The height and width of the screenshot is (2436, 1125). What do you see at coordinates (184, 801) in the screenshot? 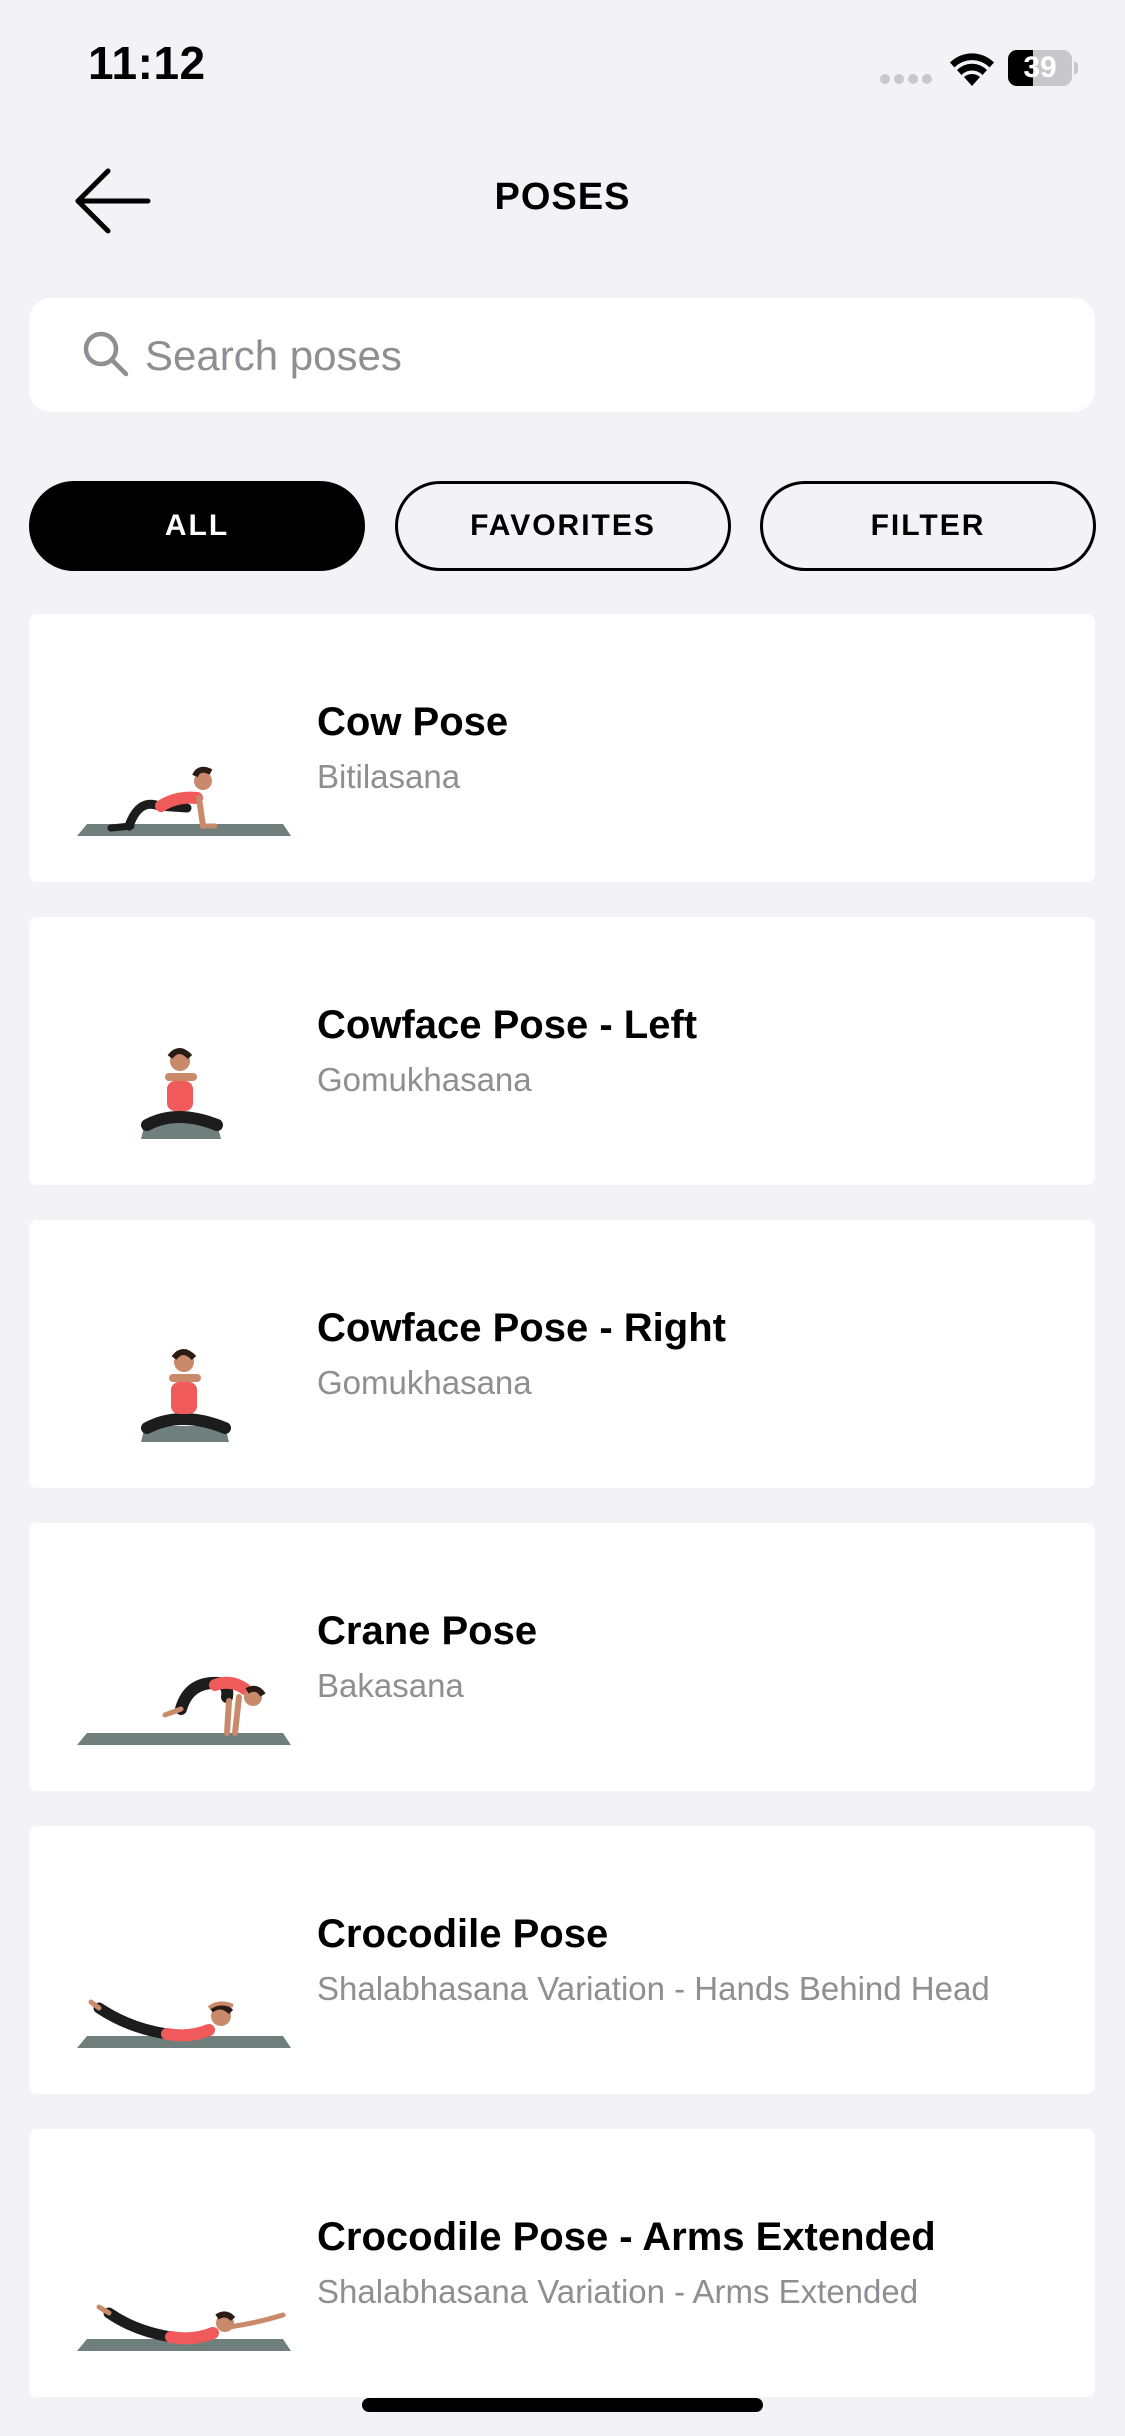
I see `cow-pose-image` at bounding box center [184, 801].